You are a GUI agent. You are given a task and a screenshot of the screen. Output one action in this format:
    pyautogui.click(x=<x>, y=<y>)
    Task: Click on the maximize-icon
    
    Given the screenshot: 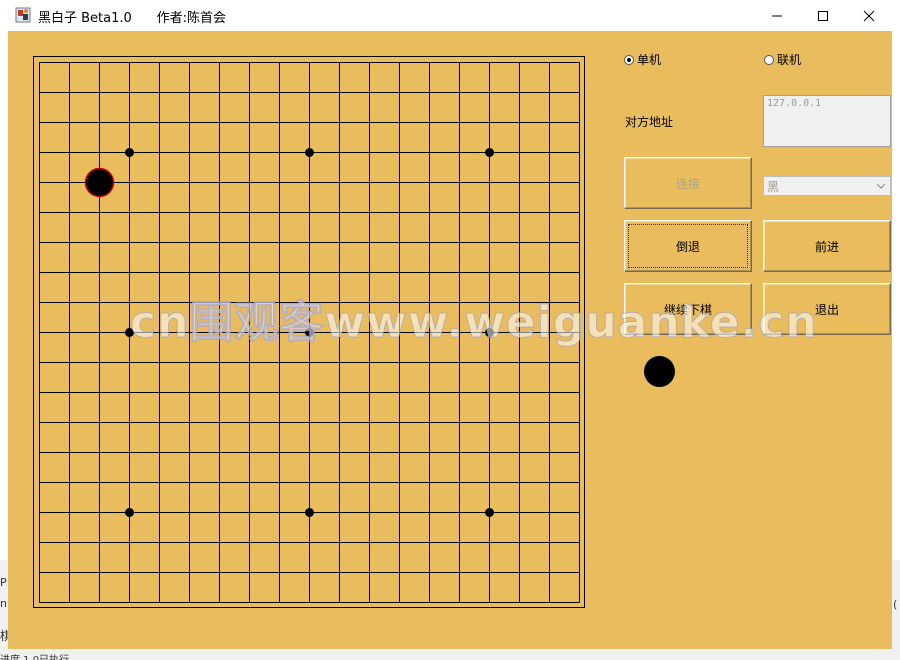 What is the action you would take?
    pyautogui.click(x=823, y=15)
    